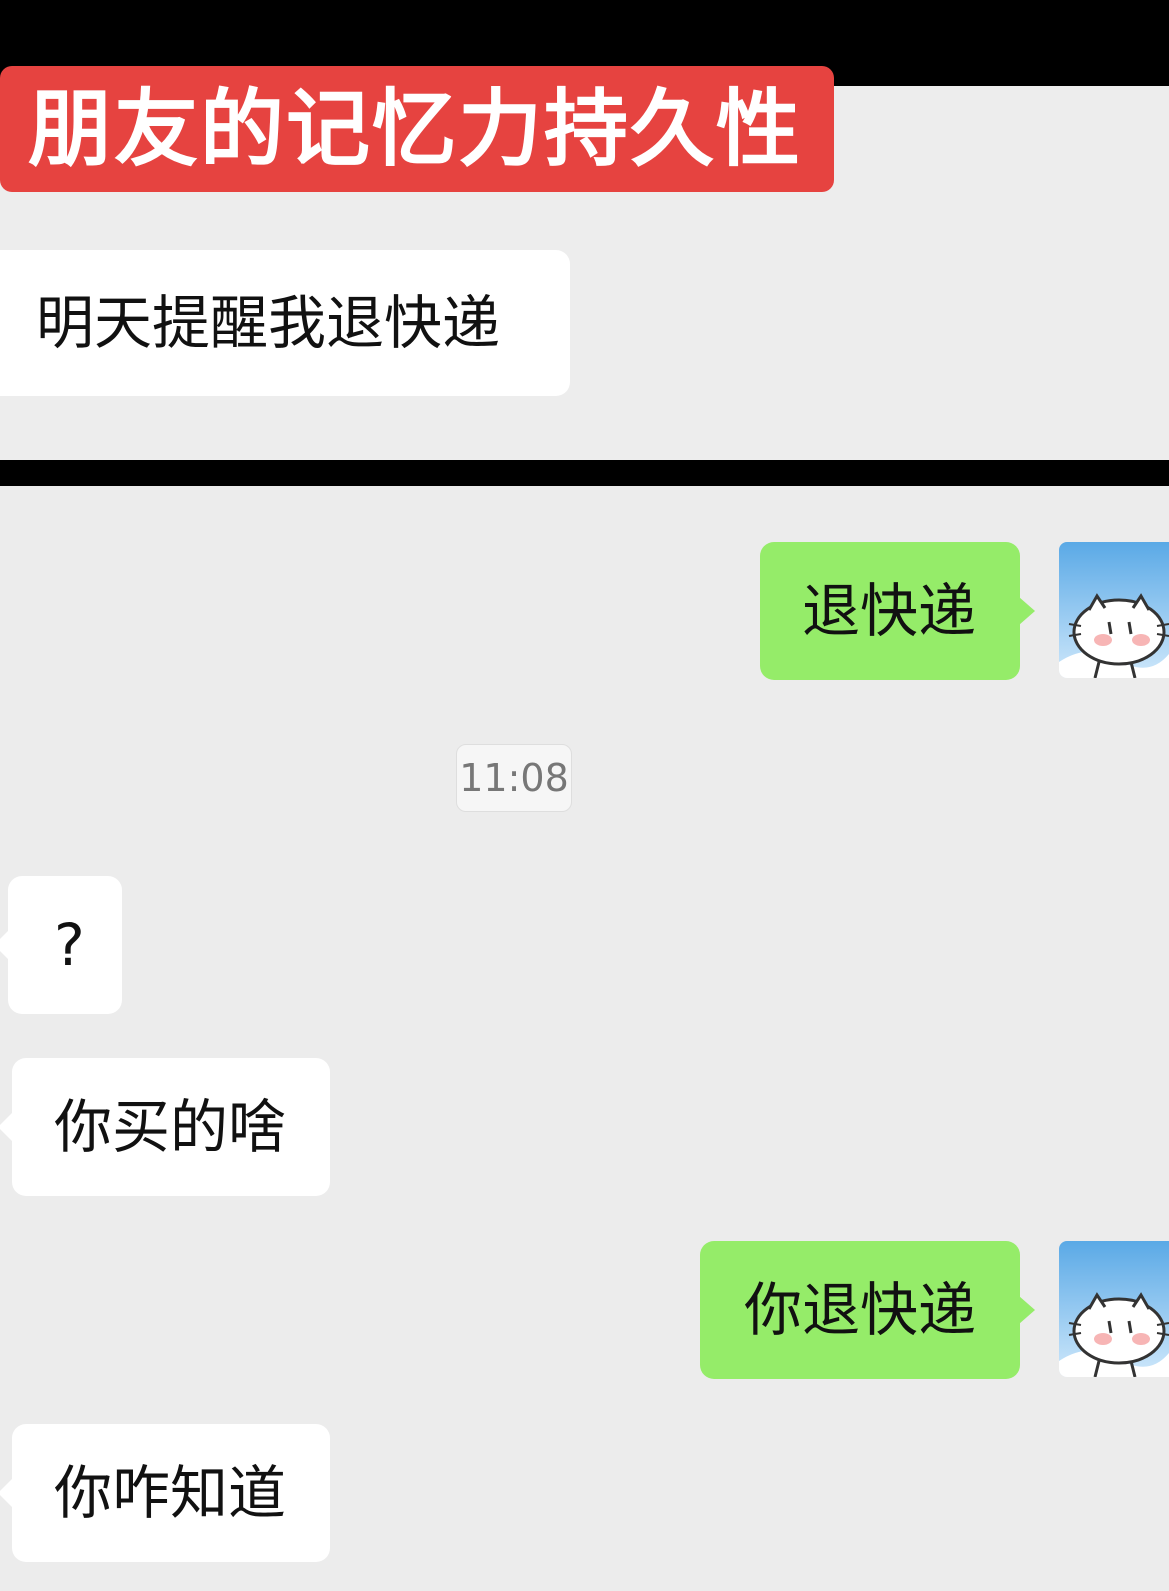 Image resolution: width=1169 pixels, height=1591 pixels. I want to click on divider-bar, so click(584, 473).